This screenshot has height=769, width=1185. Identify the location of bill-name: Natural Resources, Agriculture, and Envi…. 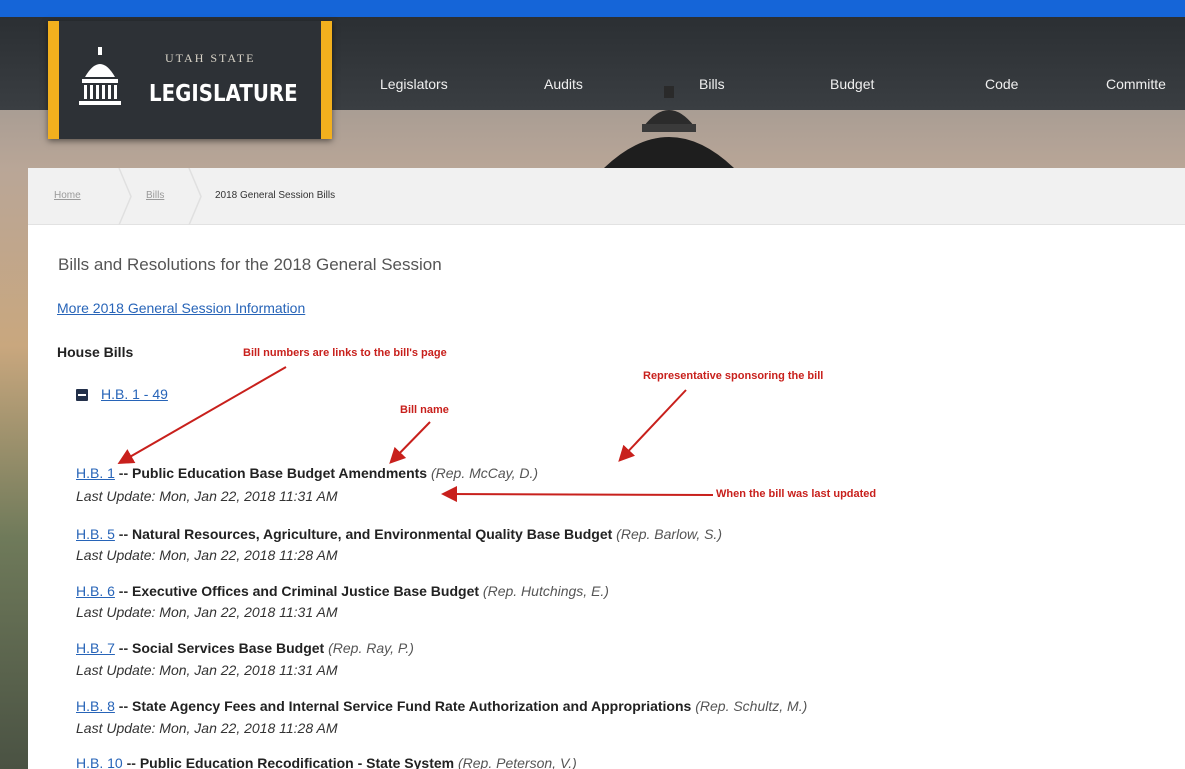
(372, 534).